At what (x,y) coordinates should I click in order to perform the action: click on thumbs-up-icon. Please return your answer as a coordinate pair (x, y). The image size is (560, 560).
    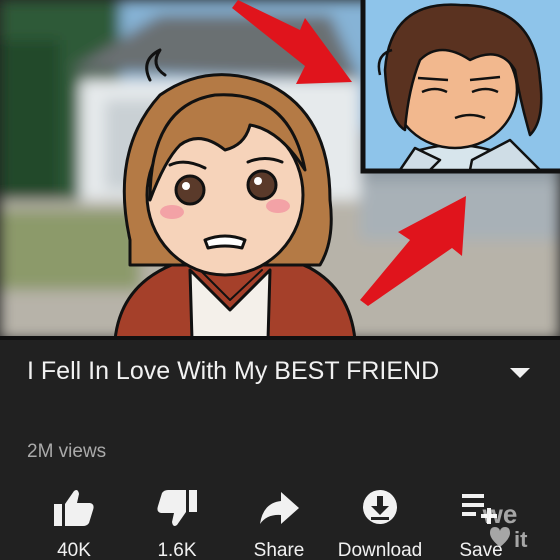
    Looking at the image, I should click on (74, 508).